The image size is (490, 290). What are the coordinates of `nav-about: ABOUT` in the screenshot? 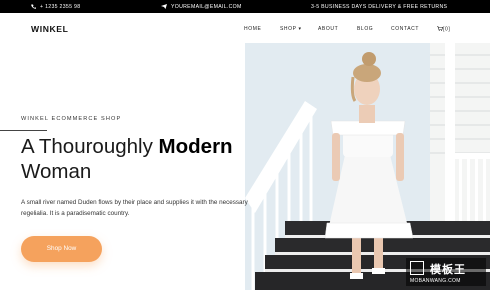 It's located at (328, 29).